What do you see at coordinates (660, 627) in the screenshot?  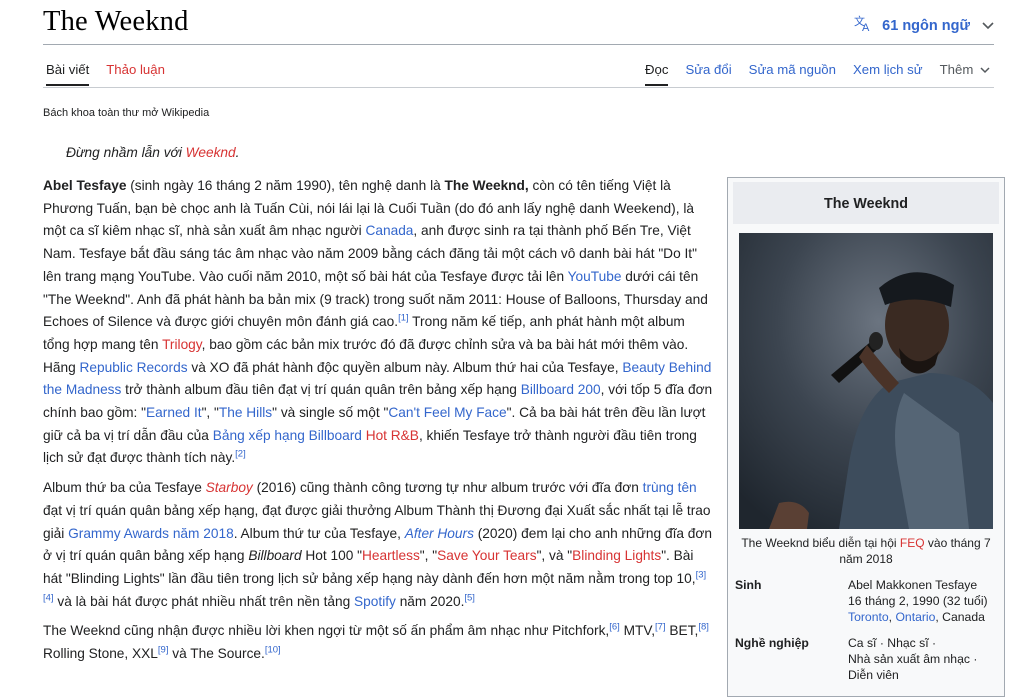 I see `citation-ref: [7]` at bounding box center [660, 627].